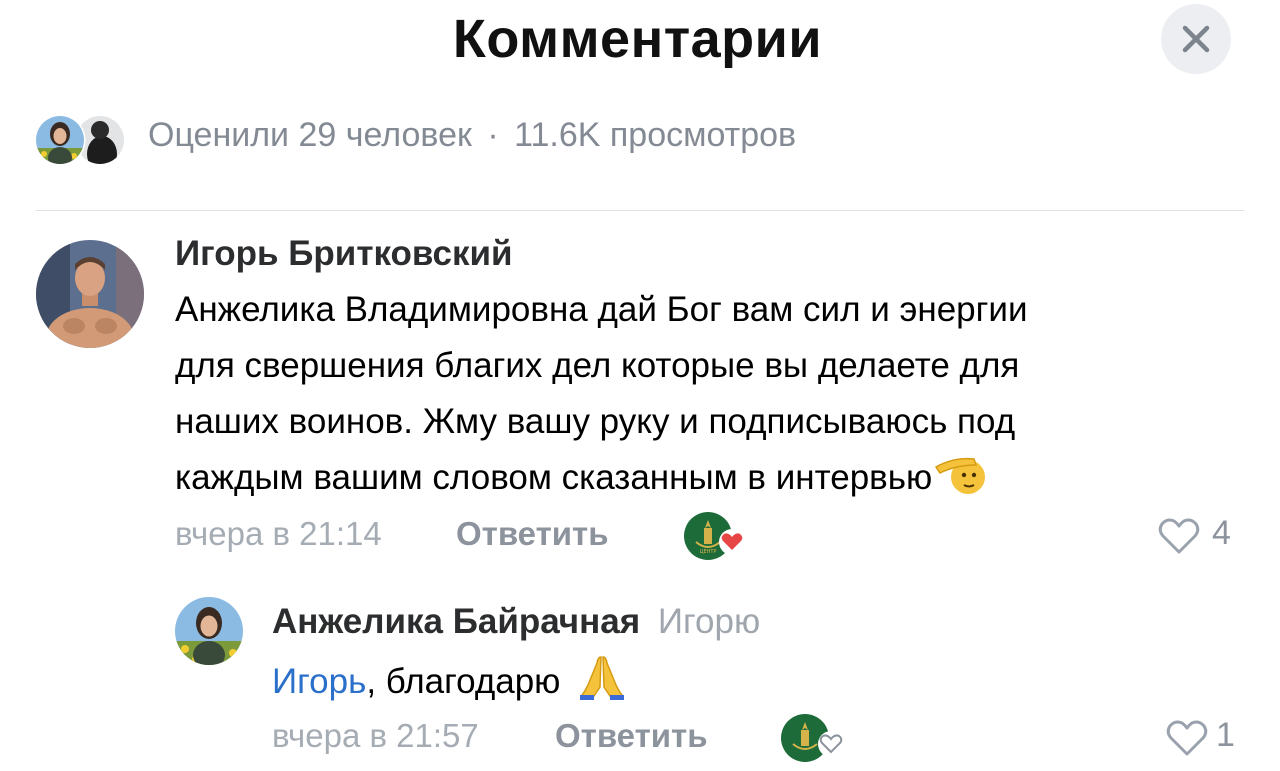  I want to click on post-stats: Оценили 29 человек · 11.6K просмотров, so click(472, 135).